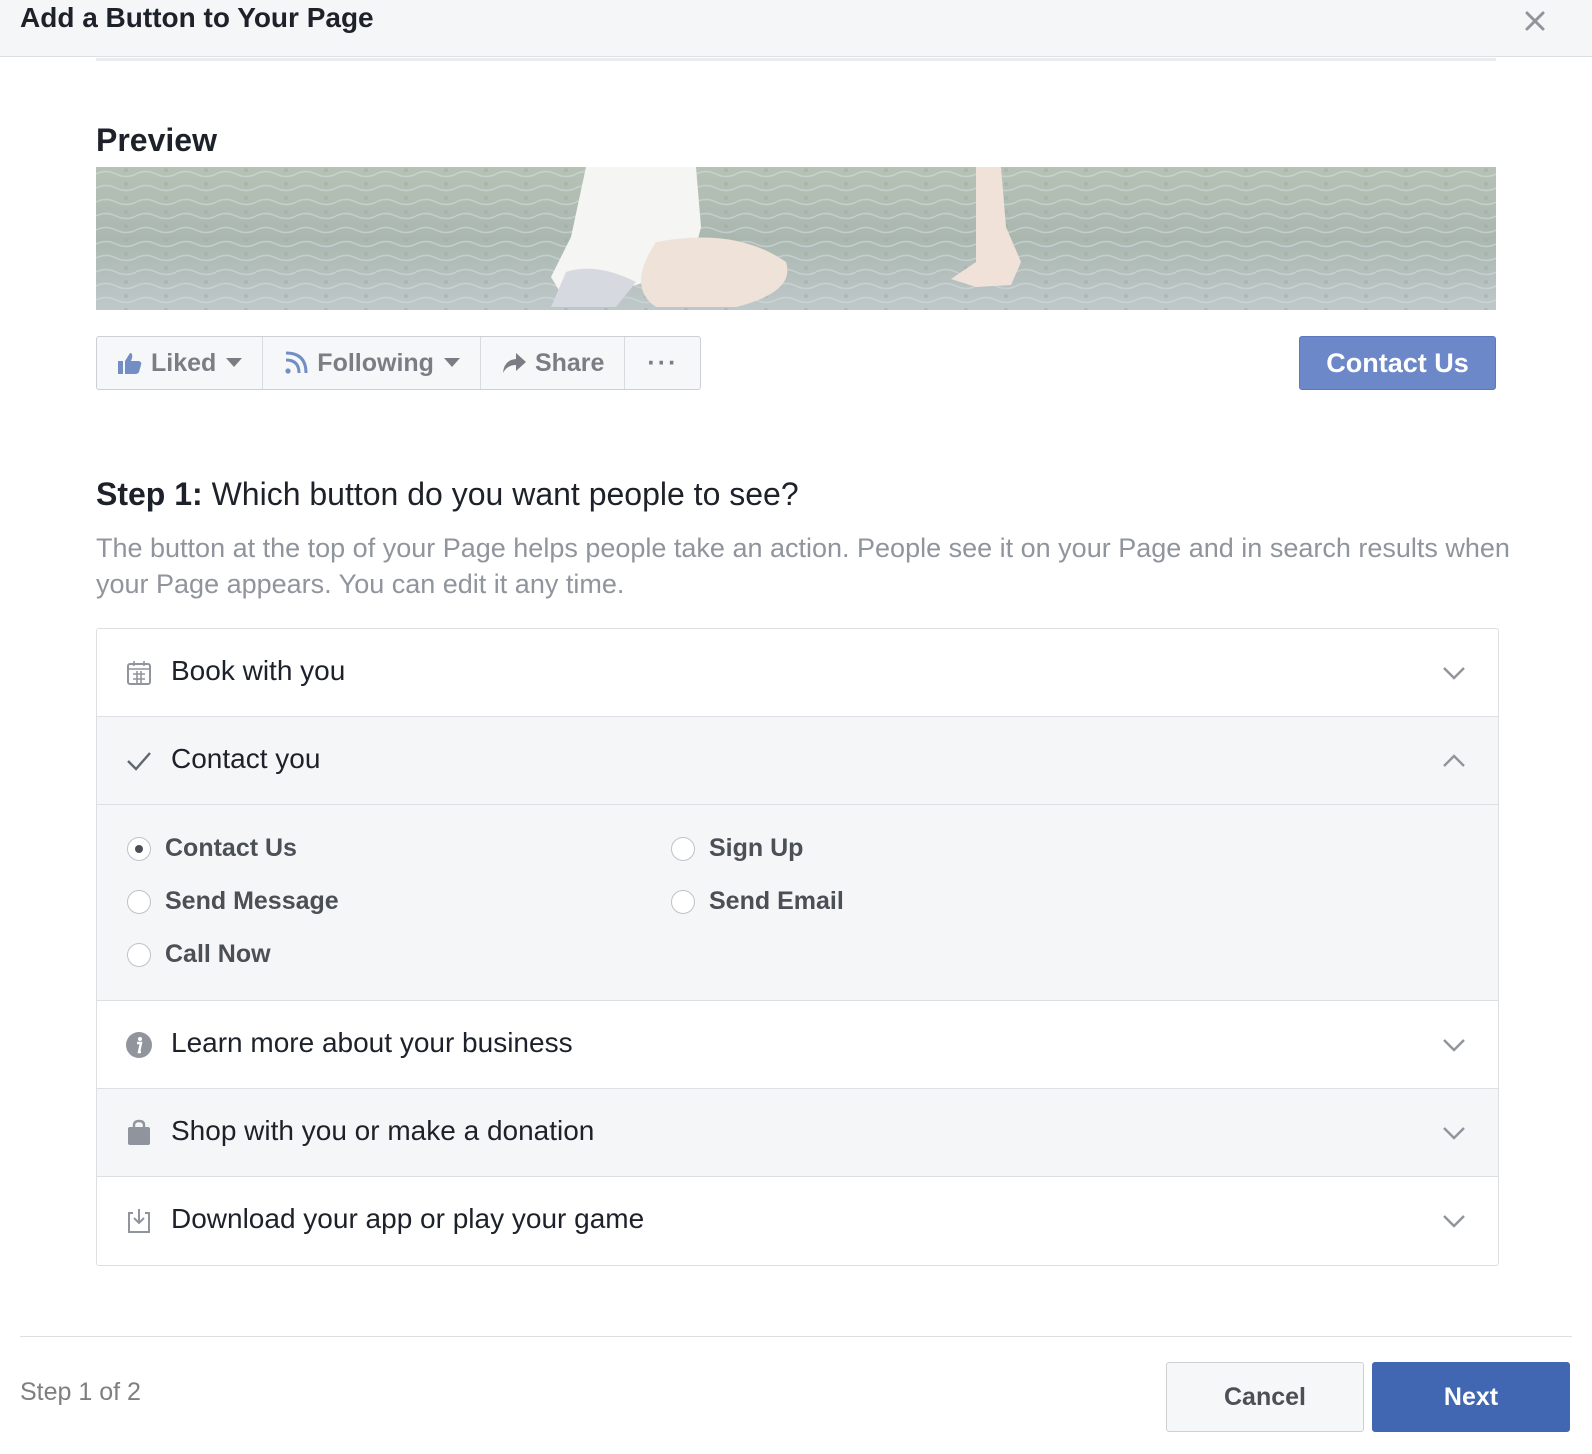 The height and width of the screenshot is (1454, 1592). Describe the element at coordinates (156, 140) in the screenshot. I see `preview-heading: Preview` at that location.